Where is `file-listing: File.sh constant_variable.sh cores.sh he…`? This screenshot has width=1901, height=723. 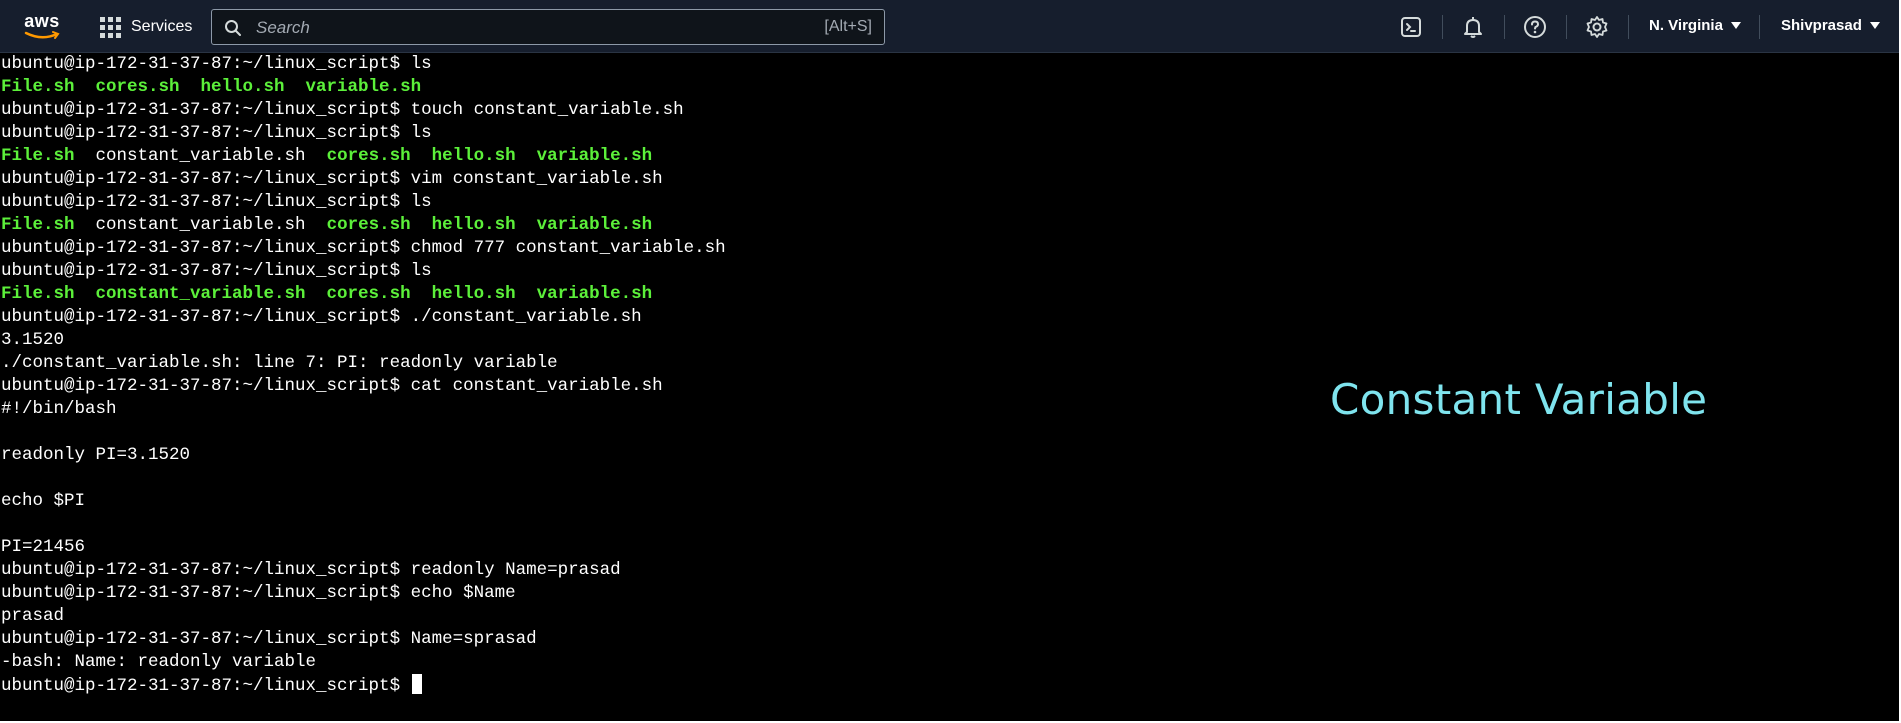
file-listing: File.sh constant_variable.sh cores.sh he… is located at coordinates (327, 294).